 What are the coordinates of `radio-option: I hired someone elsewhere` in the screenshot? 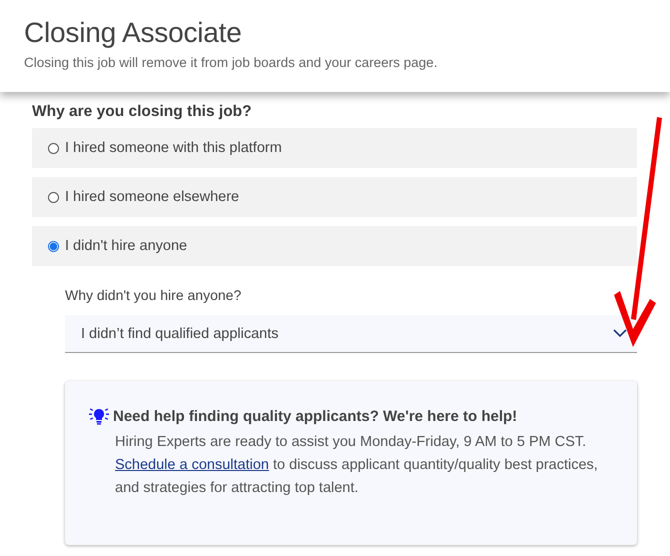 It's located at (334, 197).